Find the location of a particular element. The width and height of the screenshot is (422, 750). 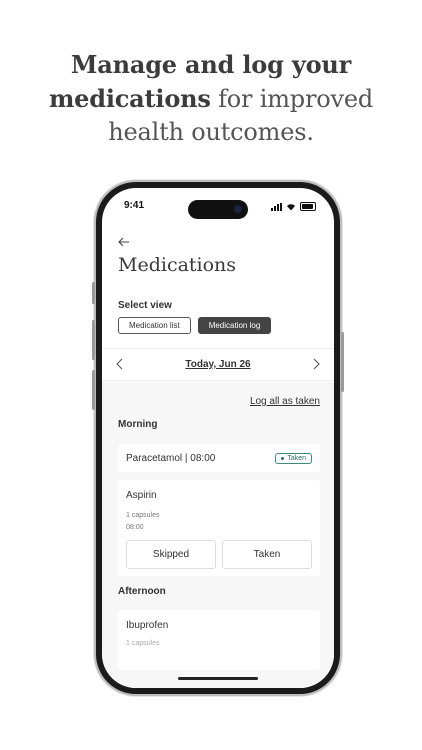

arrow-left-icon is located at coordinates (124, 242).